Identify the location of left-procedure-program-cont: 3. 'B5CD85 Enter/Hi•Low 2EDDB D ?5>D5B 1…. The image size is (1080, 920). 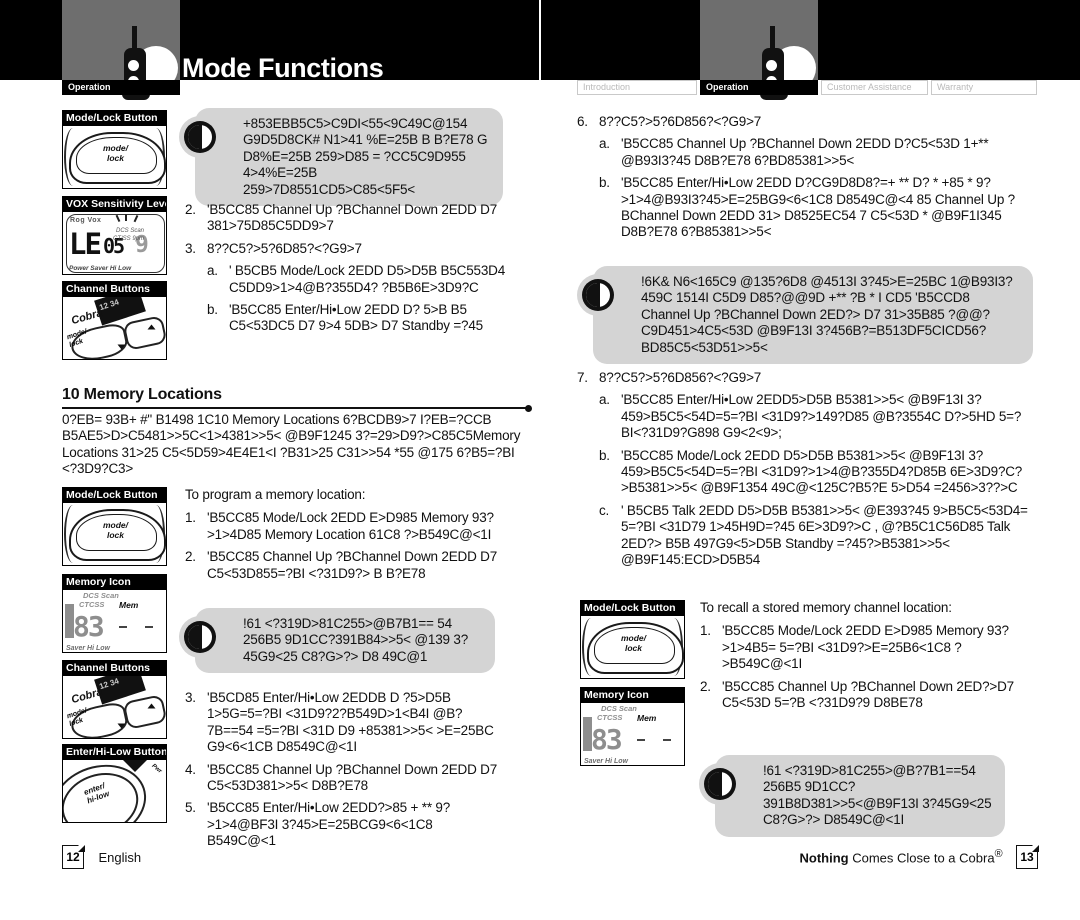
(344, 773).